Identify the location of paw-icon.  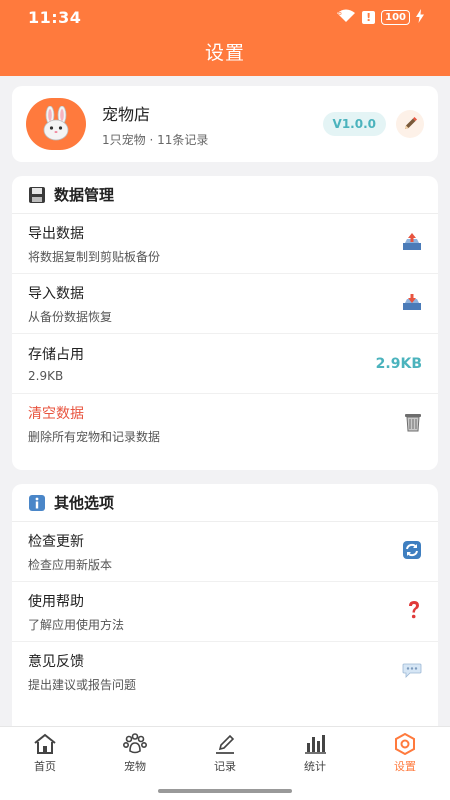
(134, 743).